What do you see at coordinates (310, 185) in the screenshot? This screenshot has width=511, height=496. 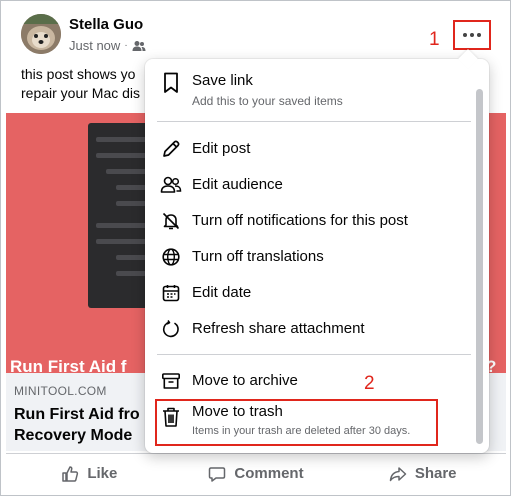 I see `menu-item-edit-audience: Edit audience` at bounding box center [310, 185].